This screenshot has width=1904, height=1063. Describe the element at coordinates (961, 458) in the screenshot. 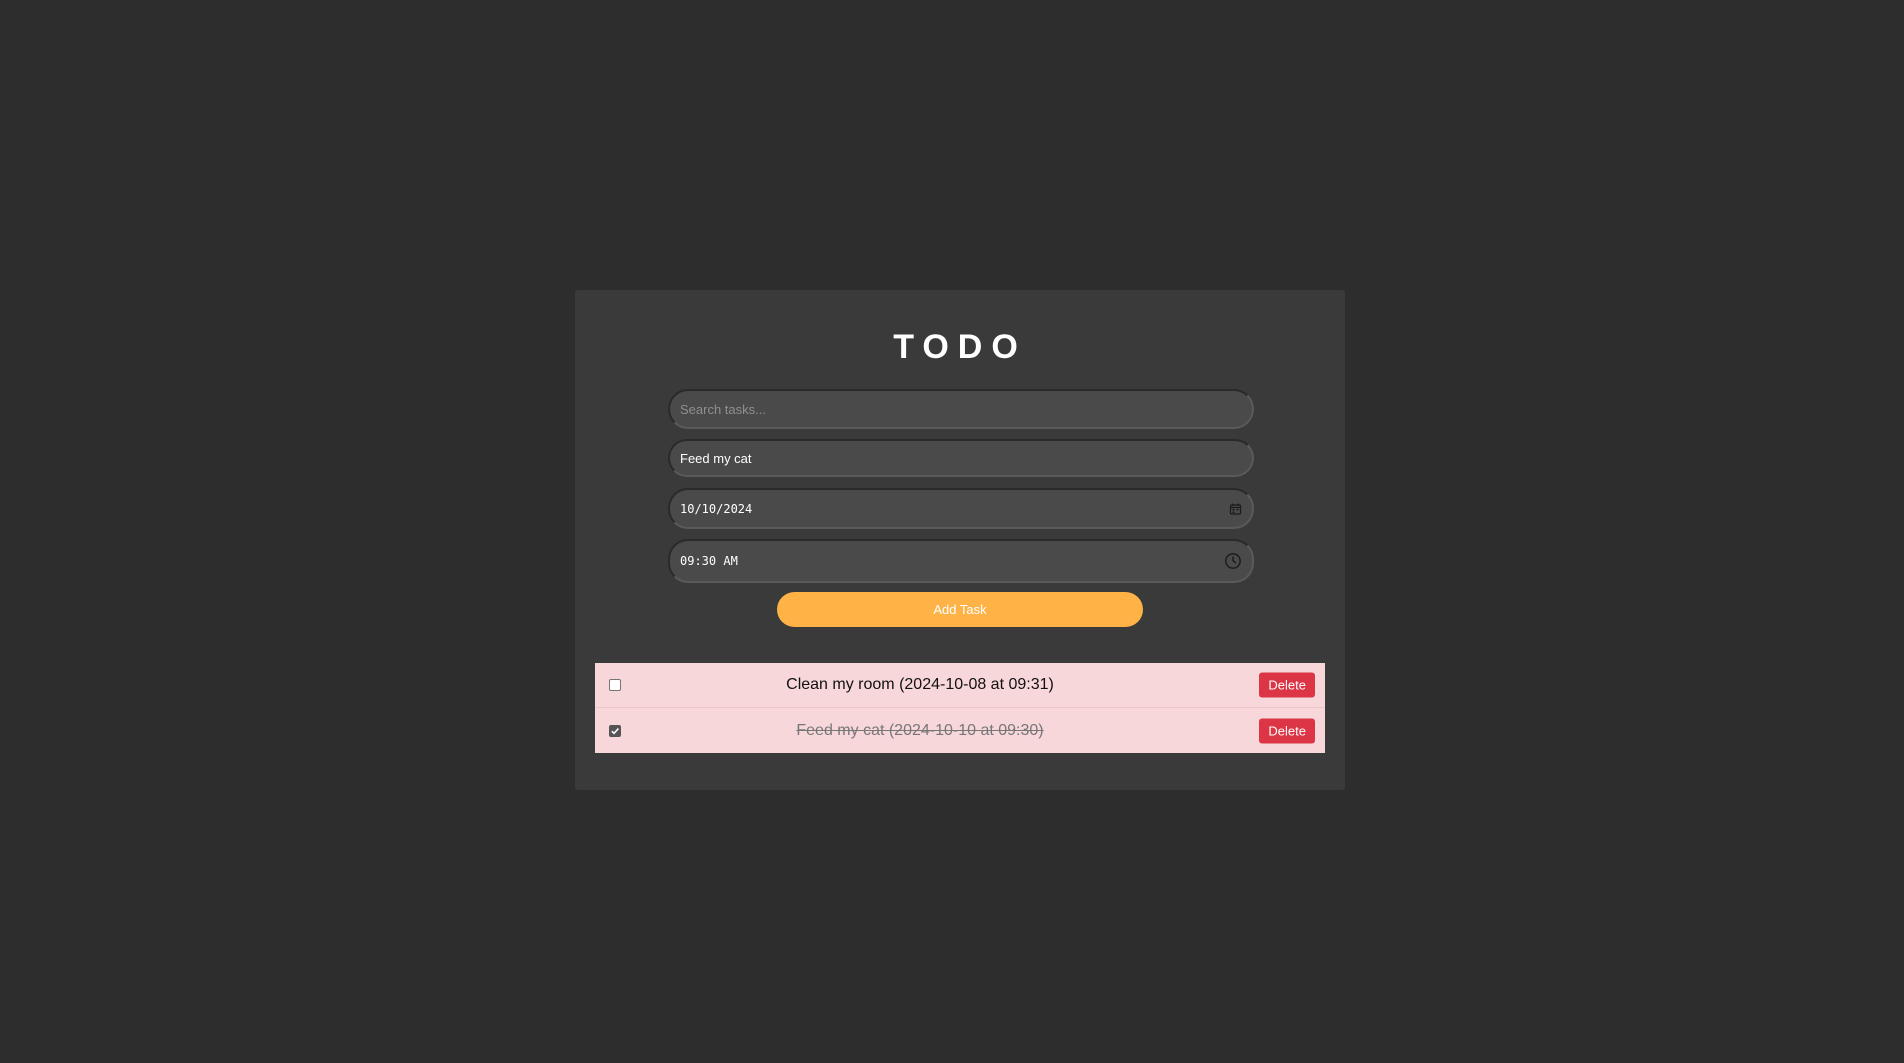

I see `task-input: Feed my cat` at that location.